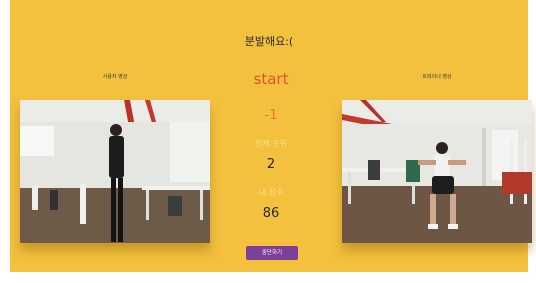 The width and height of the screenshot is (536, 283). What do you see at coordinates (437, 77) in the screenshot?
I see `trainer-video-label: 트레이너 영상` at bounding box center [437, 77].